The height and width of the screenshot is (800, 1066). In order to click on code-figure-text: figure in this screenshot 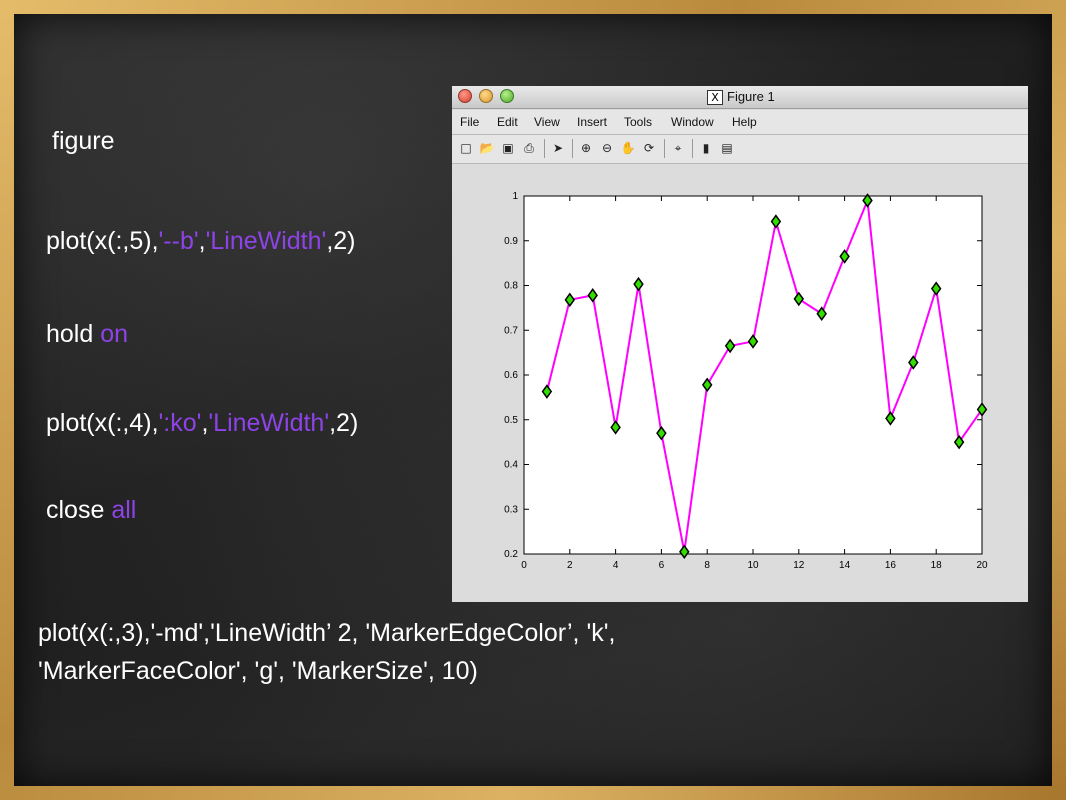, I will do `click(83, 141)`.